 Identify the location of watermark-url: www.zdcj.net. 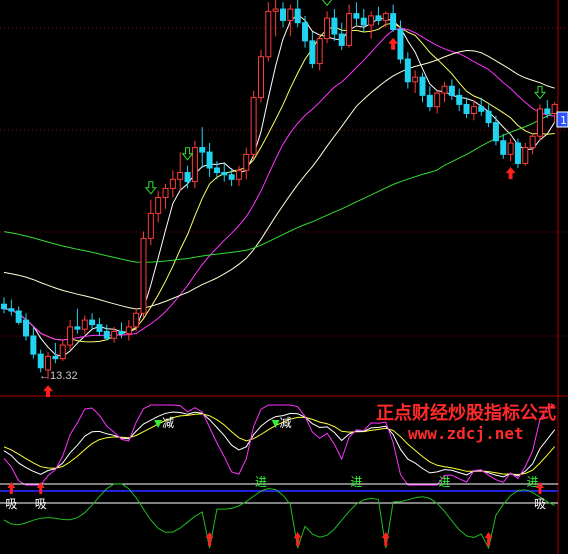
(466, 433).